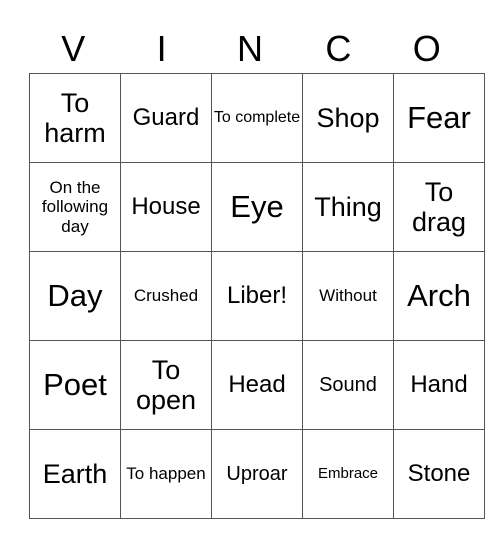 This screenshot has height=544, width=500. I want to click on header-letter-c: C, so click(338, 48).